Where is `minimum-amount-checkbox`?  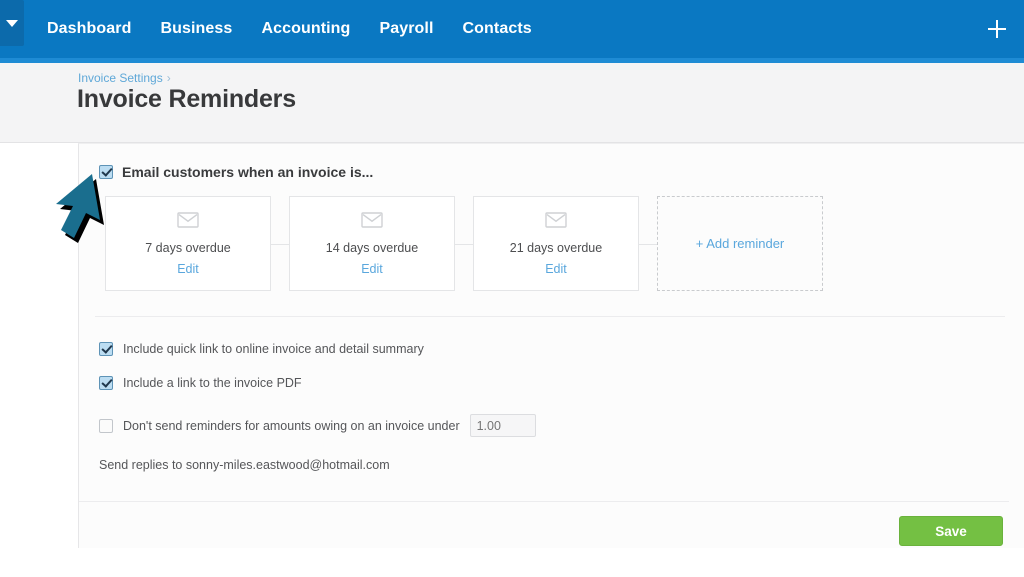 minimum-amount-checkbox is located at coordinates (106, 425).